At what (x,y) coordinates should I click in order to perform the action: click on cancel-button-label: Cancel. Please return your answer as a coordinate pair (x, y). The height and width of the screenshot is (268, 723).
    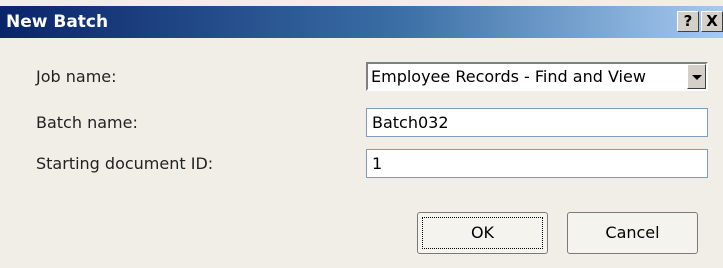
    Looking at the image, I should click on (632, 232).